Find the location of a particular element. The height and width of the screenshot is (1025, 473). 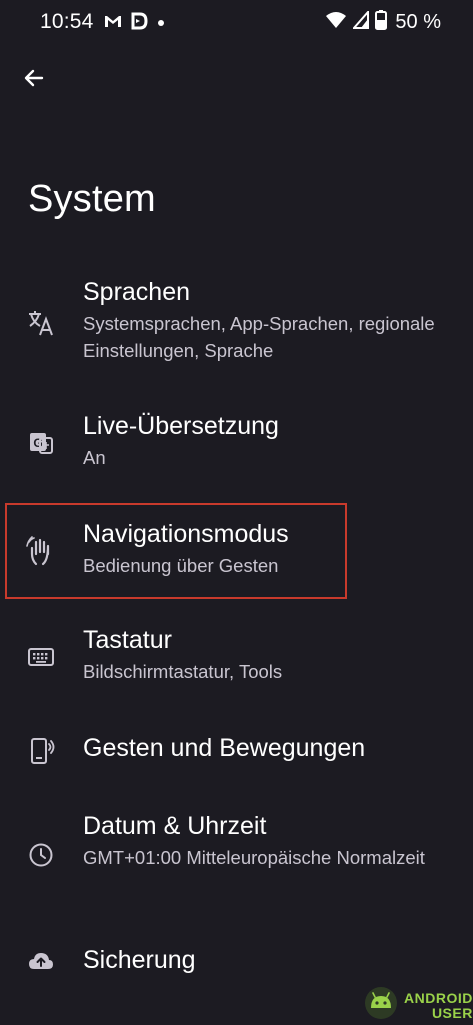

cellular-icon is located at coordinates (361, 21).